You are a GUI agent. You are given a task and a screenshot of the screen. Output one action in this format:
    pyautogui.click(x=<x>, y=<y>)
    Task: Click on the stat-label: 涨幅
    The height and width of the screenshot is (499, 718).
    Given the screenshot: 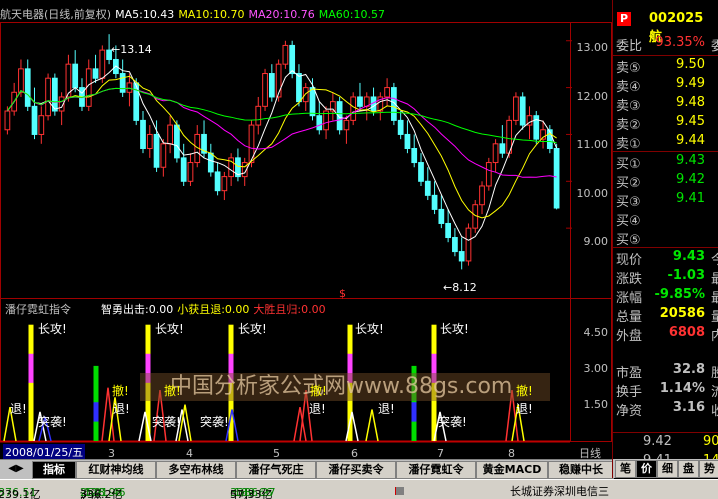 What is the action you would take?
    pyautogui.click(x=629, y=298)
    